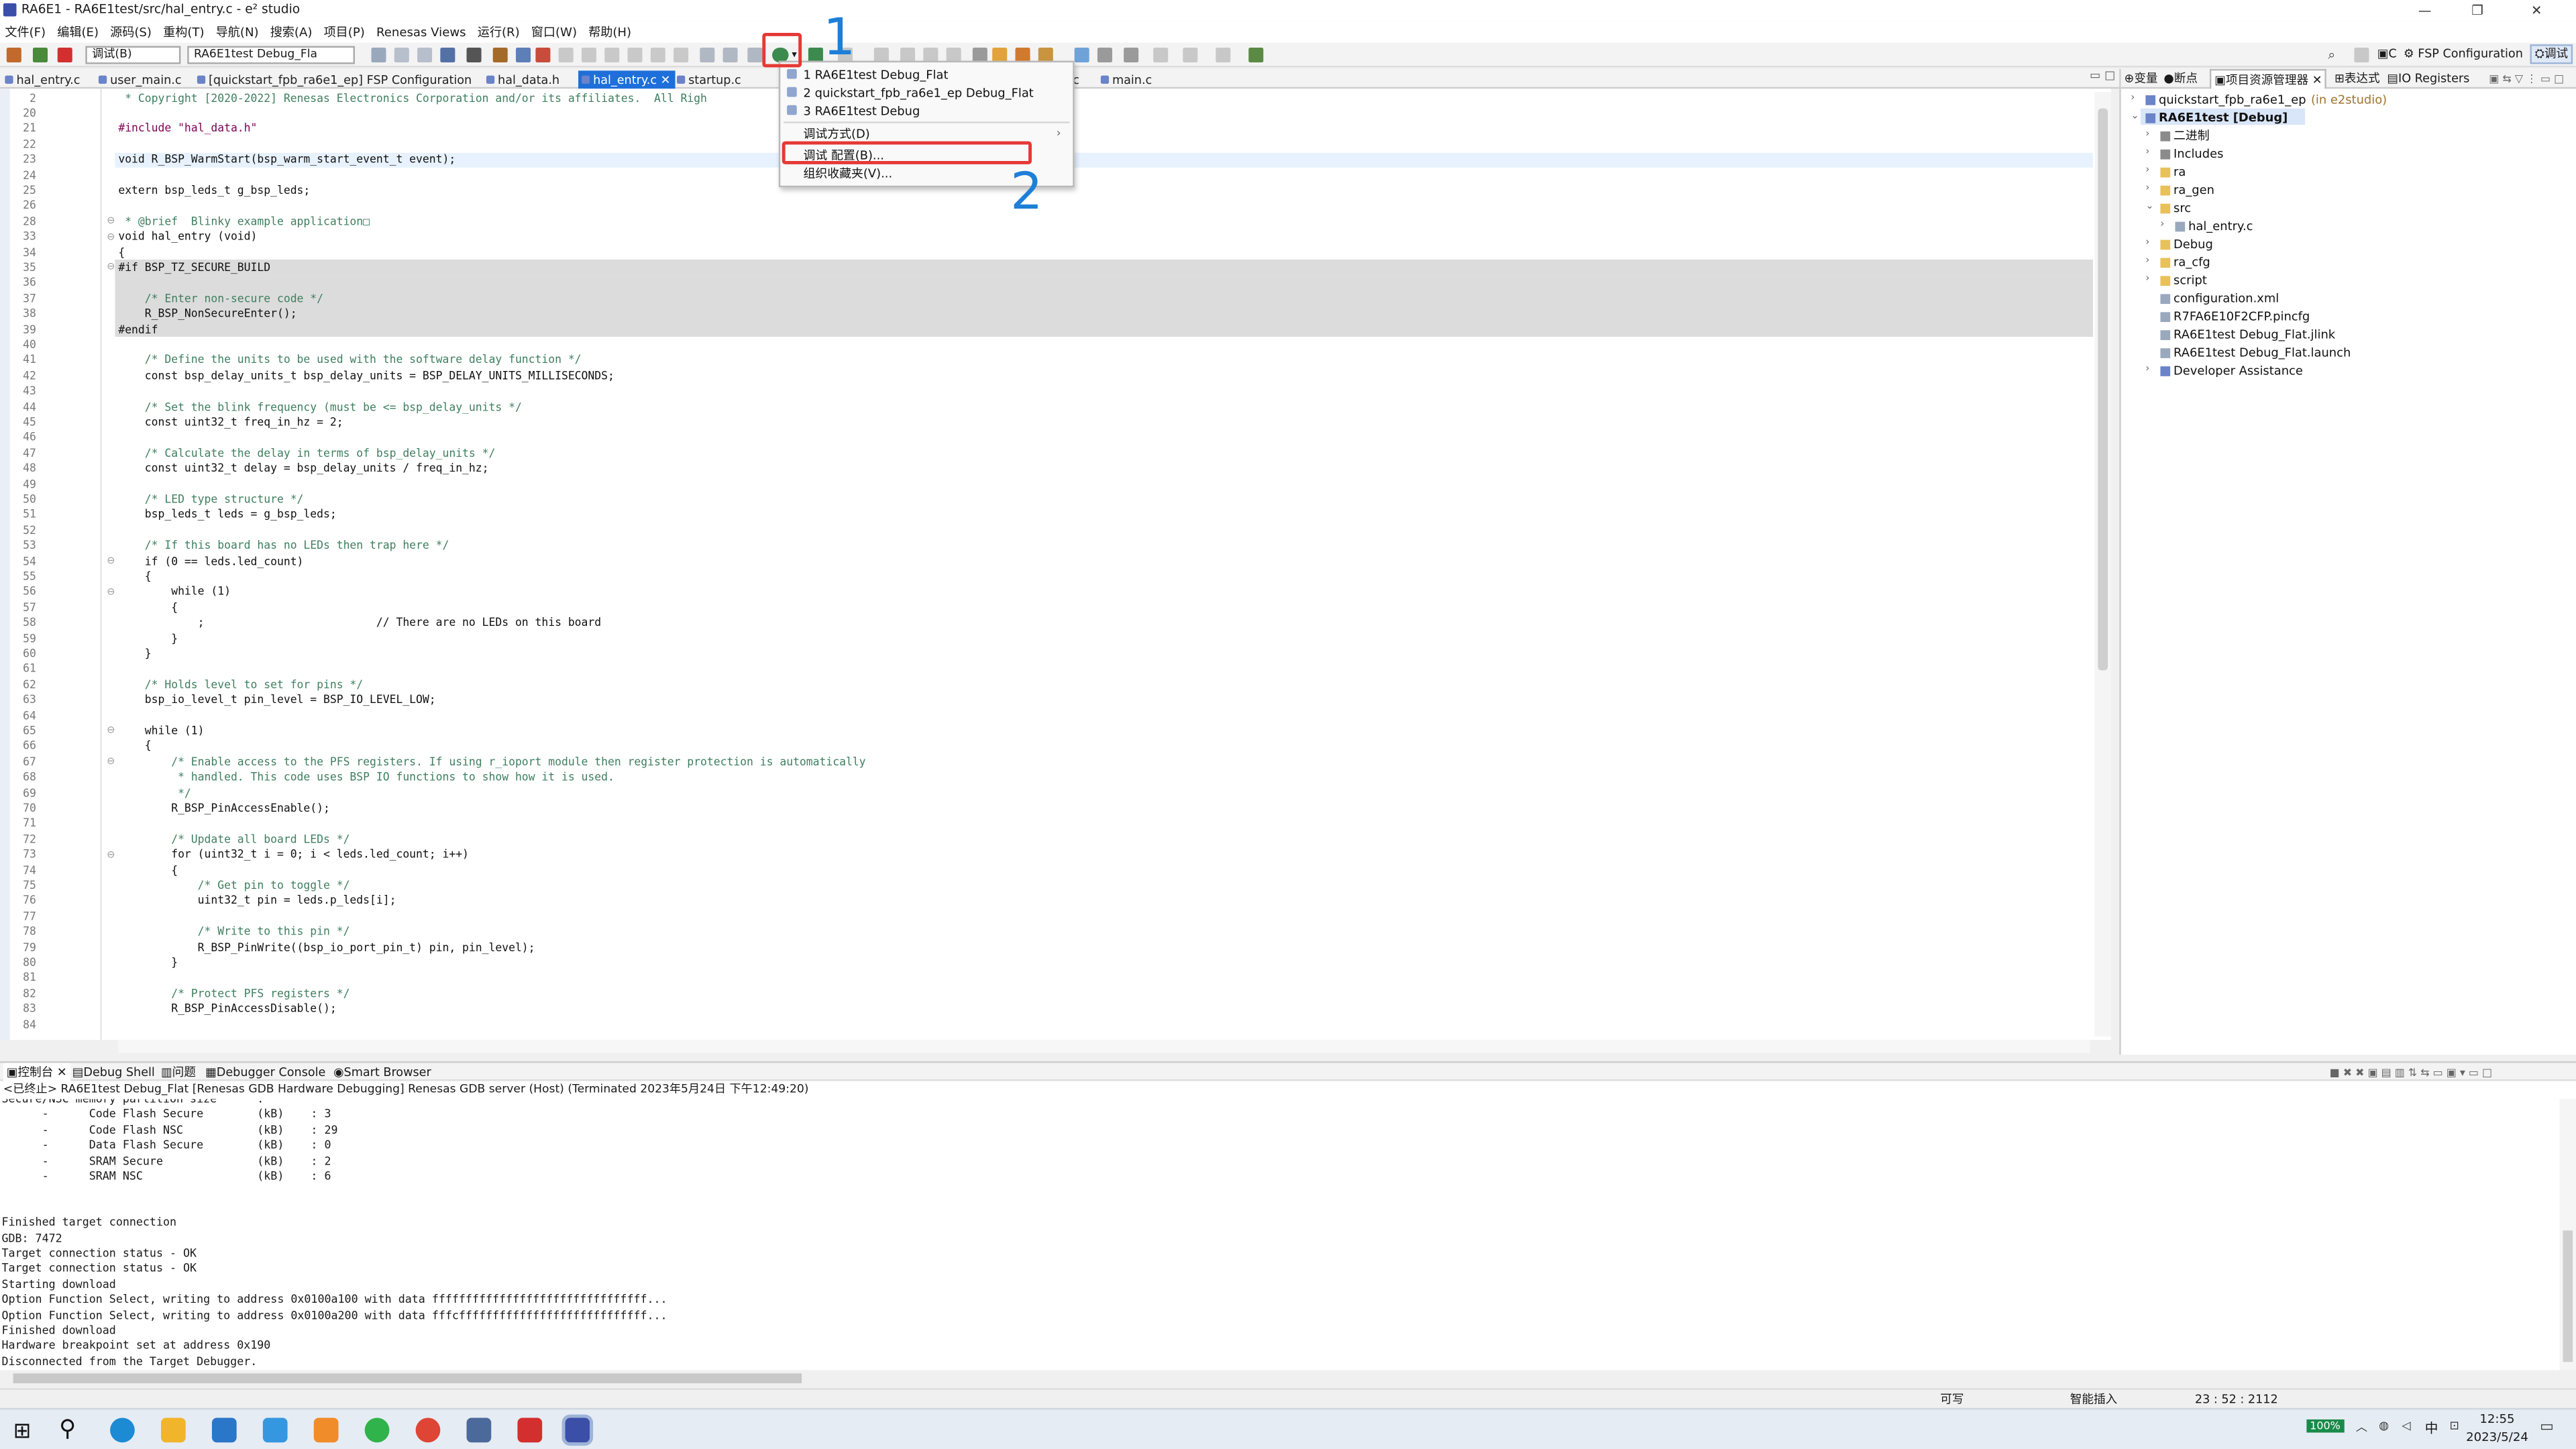 This screenshot has width=2576, height=1449. I want to click on console-toolbar-icons: ■ ✖ ✖ ▣ ▤ ▥ ⇅ ⇆ ▭ ▣ ▾ ▭ □, so click(2411, 1073).